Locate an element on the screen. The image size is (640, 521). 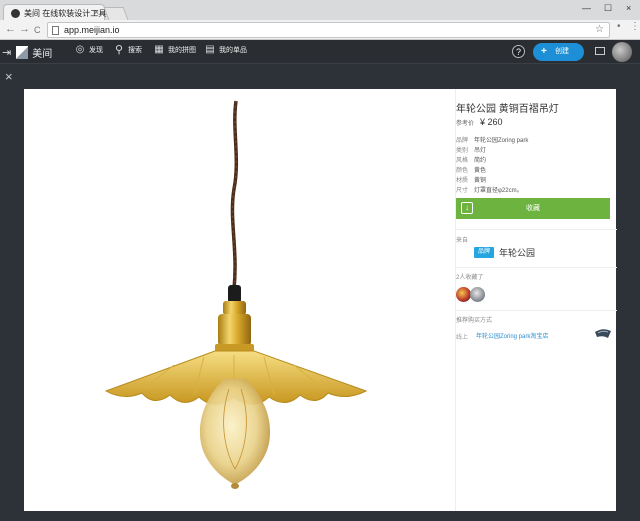
spec-value: 黄铜 is located at coordinates (480, 181).